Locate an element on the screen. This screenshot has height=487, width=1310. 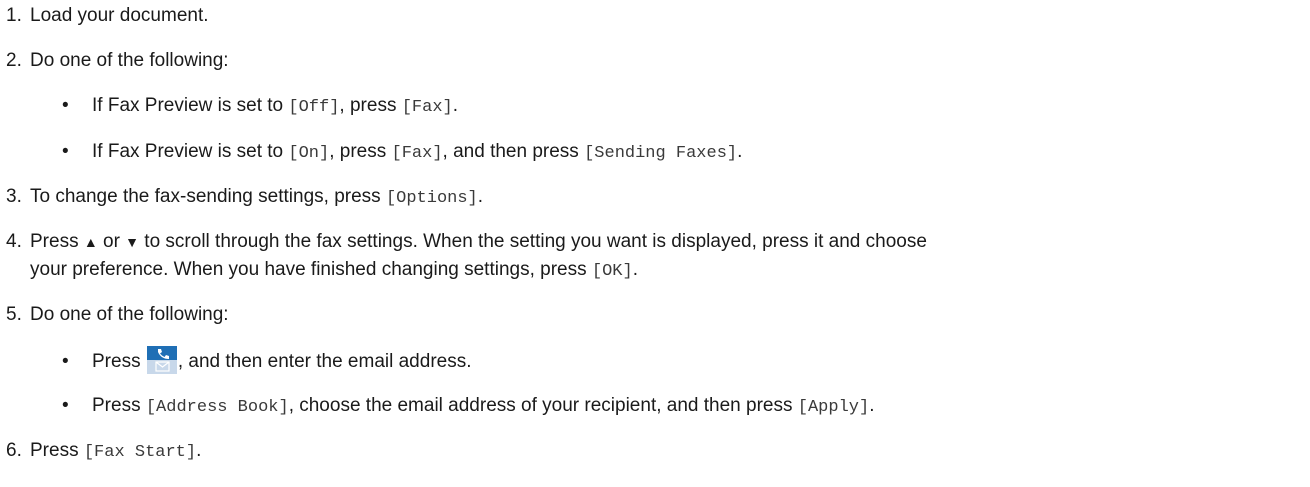
step-number: 2. is located at coordinates (14, 60).